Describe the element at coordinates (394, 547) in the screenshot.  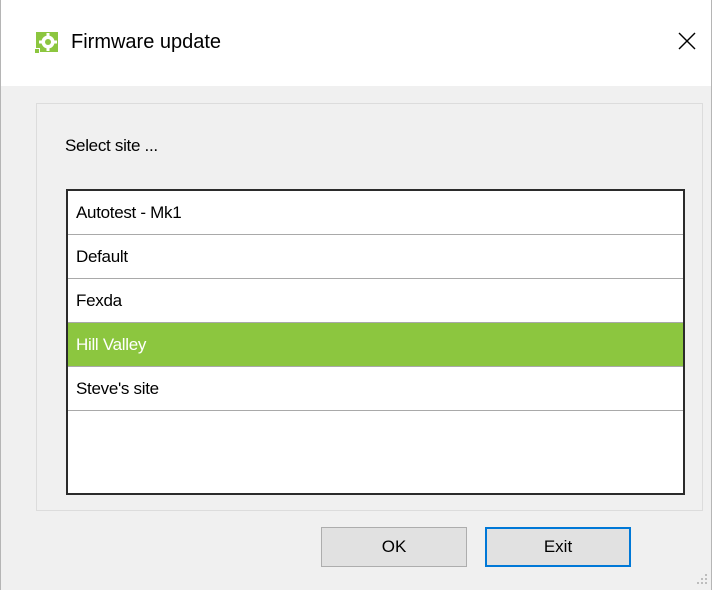
I see `ok-button: OK` at that location.